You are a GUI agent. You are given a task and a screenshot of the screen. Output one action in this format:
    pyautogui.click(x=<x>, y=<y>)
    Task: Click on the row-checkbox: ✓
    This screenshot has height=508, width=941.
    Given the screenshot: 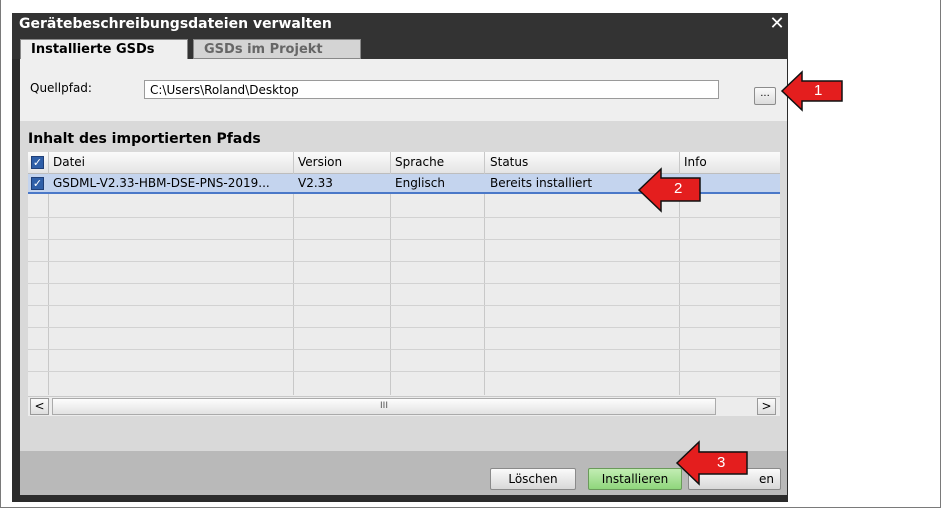 What is the action you would take?
    pyautogui.click(x=37, y=183)
    